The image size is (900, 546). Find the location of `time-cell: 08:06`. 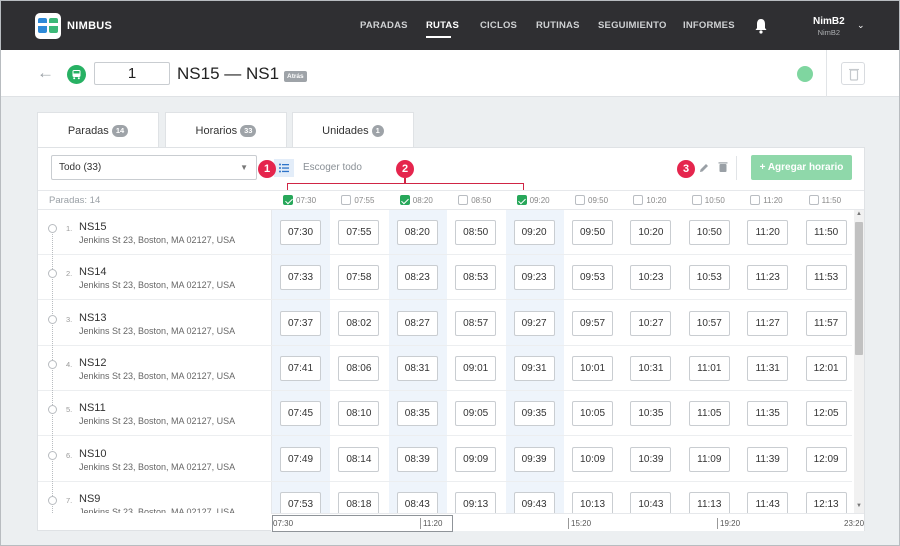

time-cell: 08:06 is located at coordinates (359, 368).